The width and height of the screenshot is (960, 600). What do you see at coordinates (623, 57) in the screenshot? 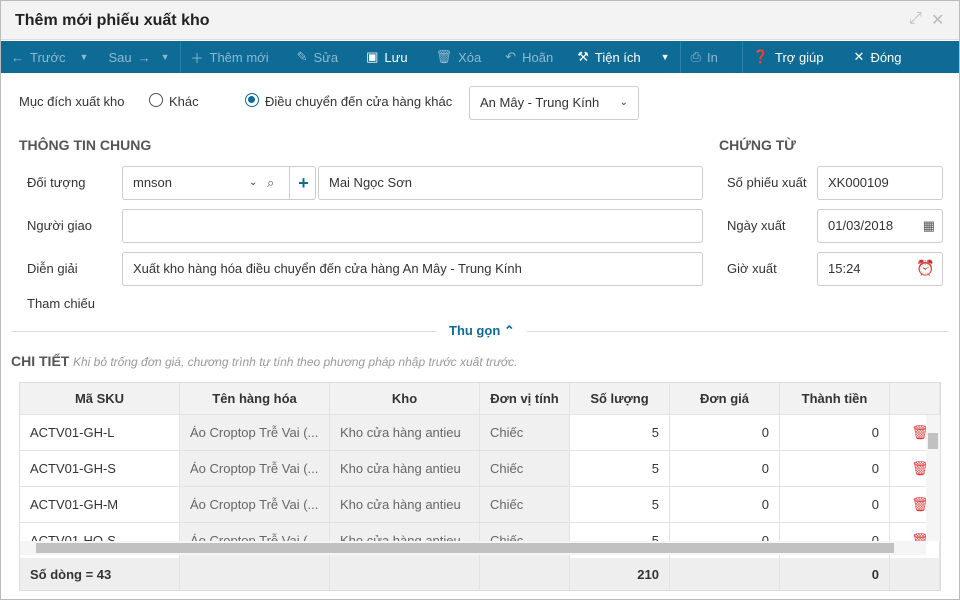
I see `utilities-button: ⚒ Tiện ích ▼` at bounding box center [623, 57].